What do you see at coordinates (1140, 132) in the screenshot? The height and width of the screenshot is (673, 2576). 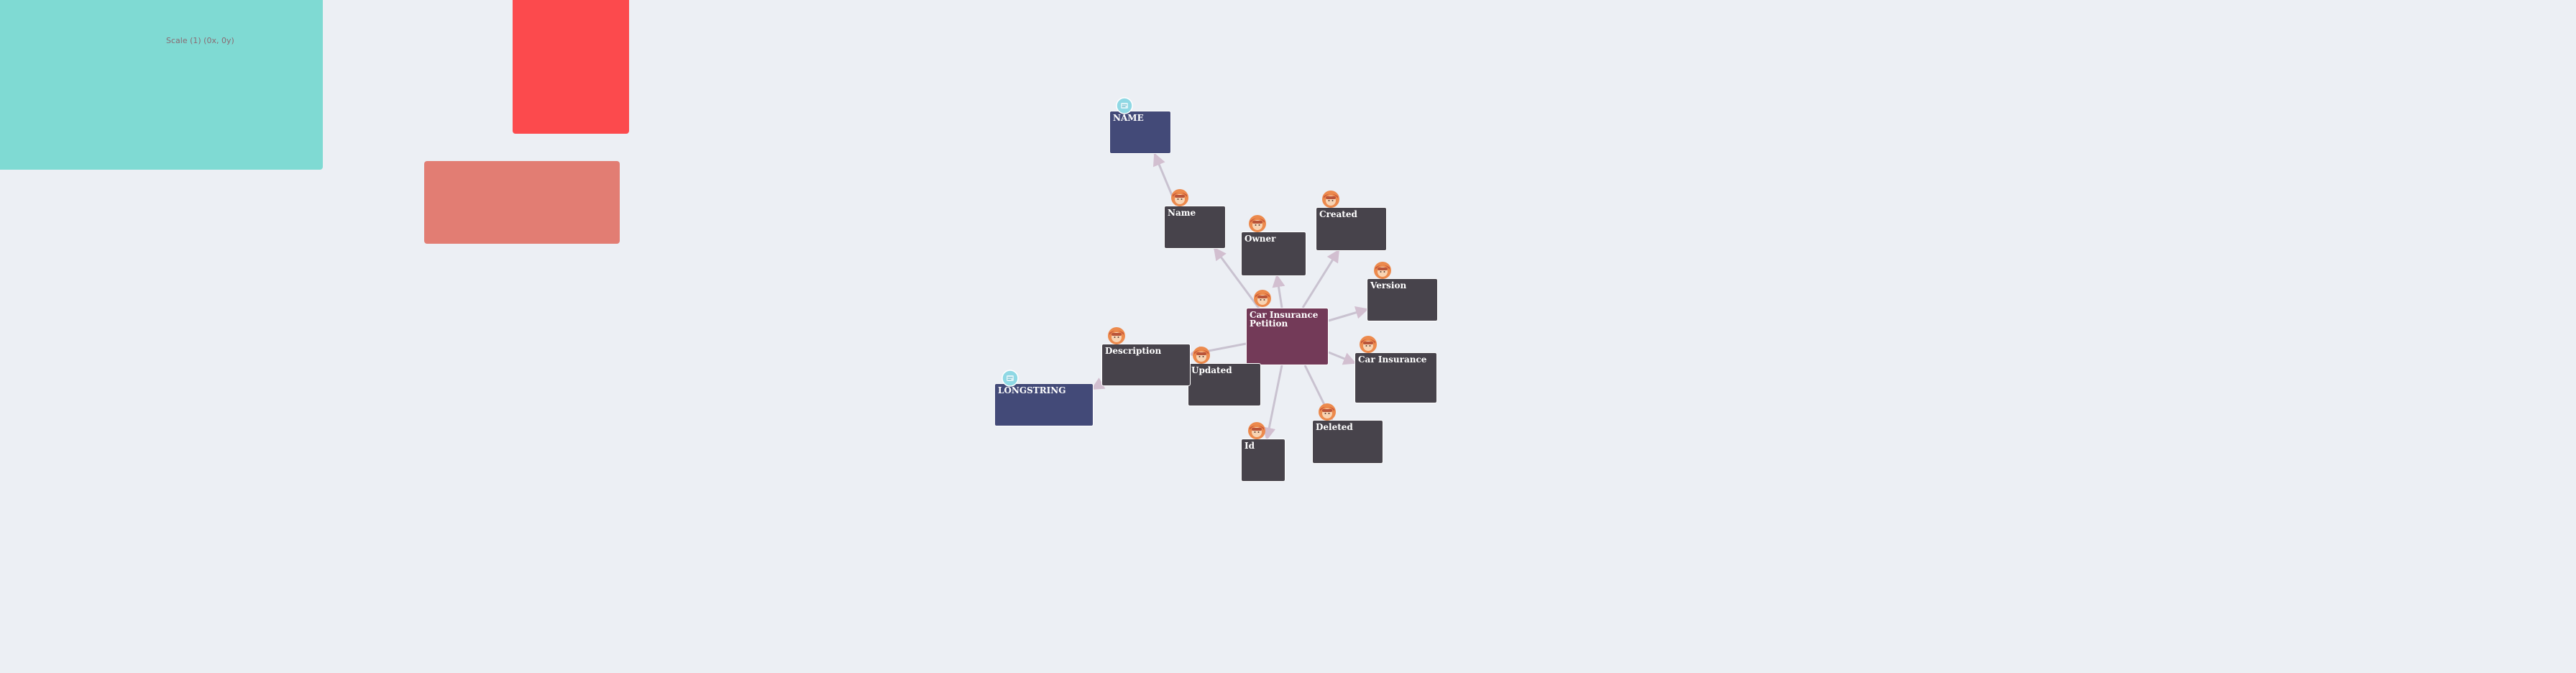 I see `type-node-name-type: NAME` at bounding box center [1140, 132].